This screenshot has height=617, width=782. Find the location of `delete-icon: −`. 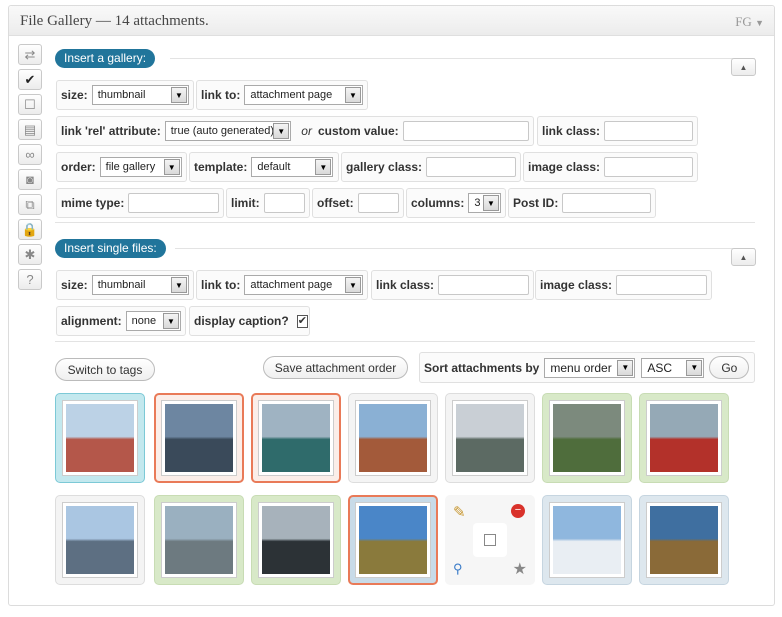

delete-icon: − is located at coordinates (518, 511).